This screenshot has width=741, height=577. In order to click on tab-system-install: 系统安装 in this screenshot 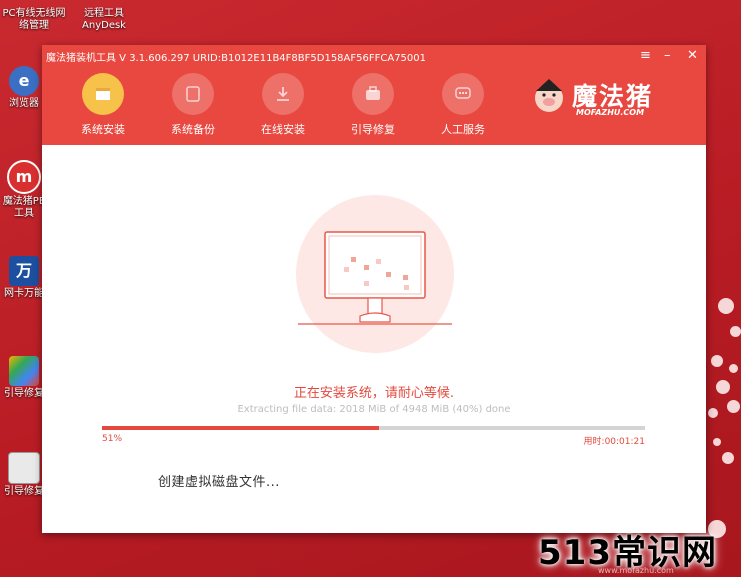, I will do `click(103, 105)`.